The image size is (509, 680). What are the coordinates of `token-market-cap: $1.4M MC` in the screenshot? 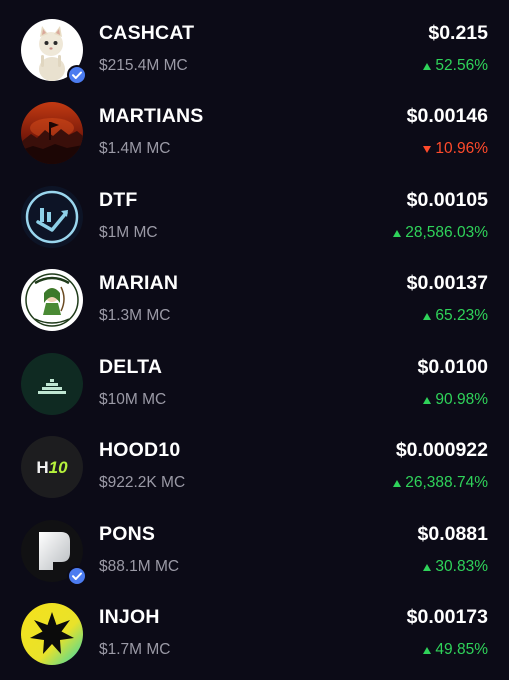 It's located at (135, 148).